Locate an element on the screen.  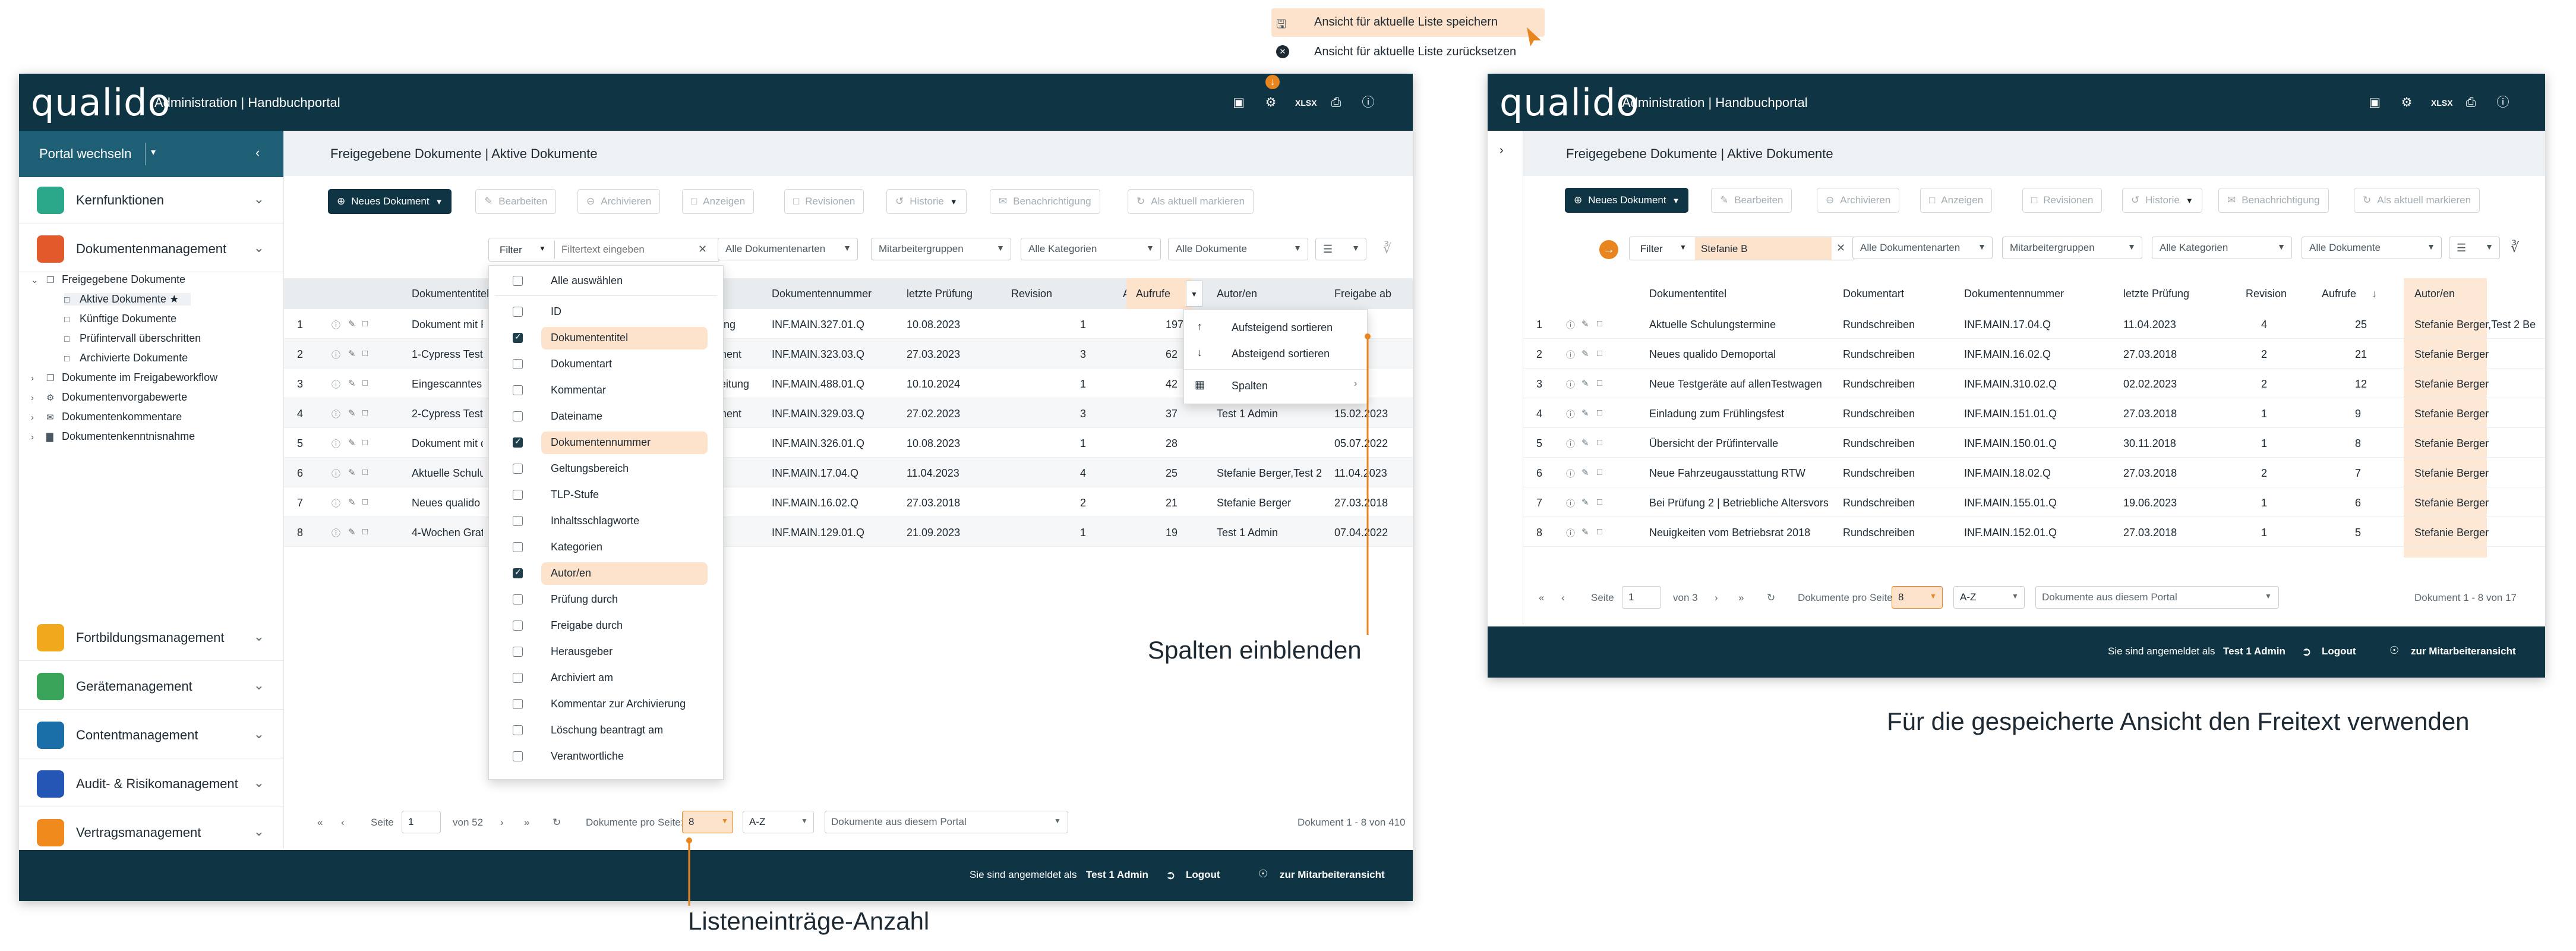
module-item: Fortbildungsmanagement ⌄ is located at coordinates (151, 638).